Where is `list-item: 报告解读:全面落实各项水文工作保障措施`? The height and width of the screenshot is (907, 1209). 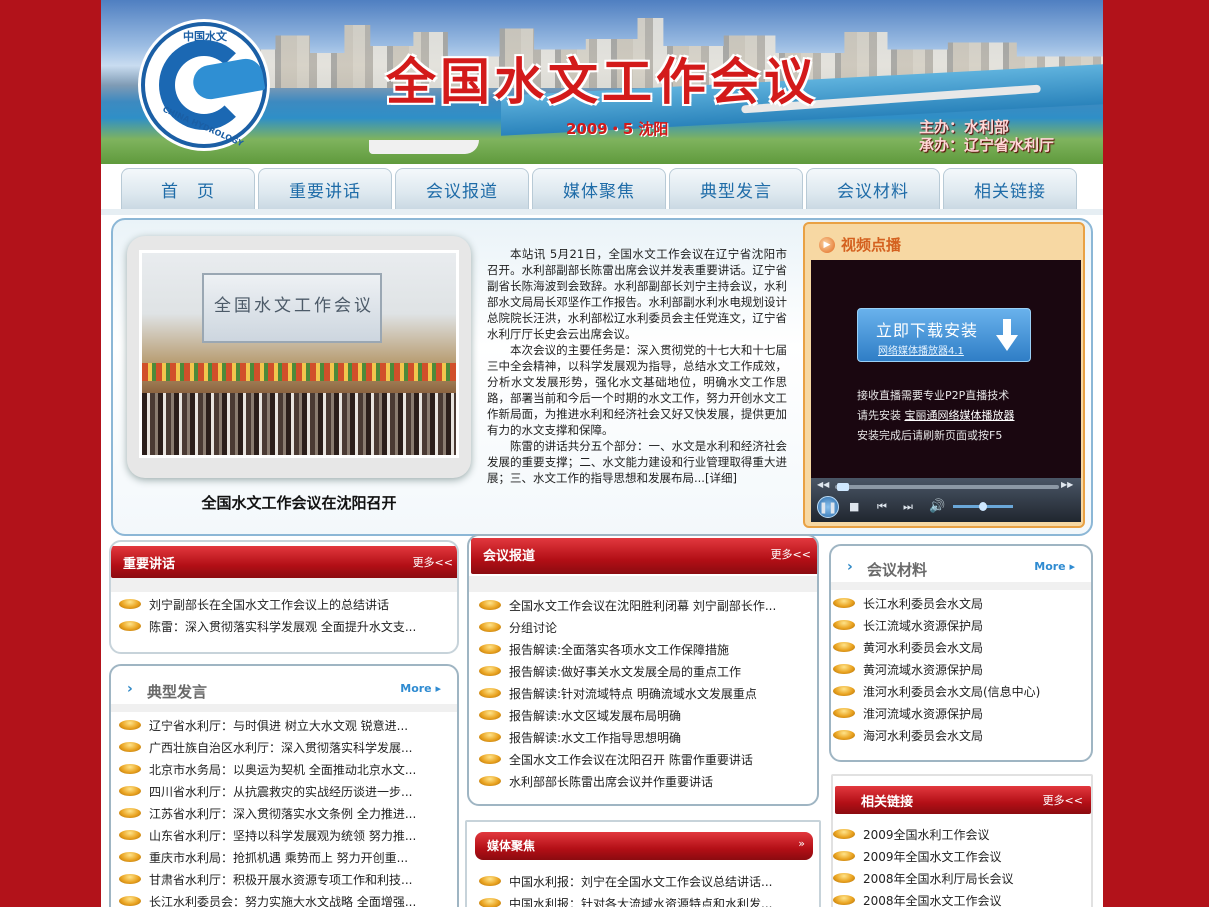
list-item: 报告解读:全面落实各项水文工作保障措施 is located at coordinates (627, 649).